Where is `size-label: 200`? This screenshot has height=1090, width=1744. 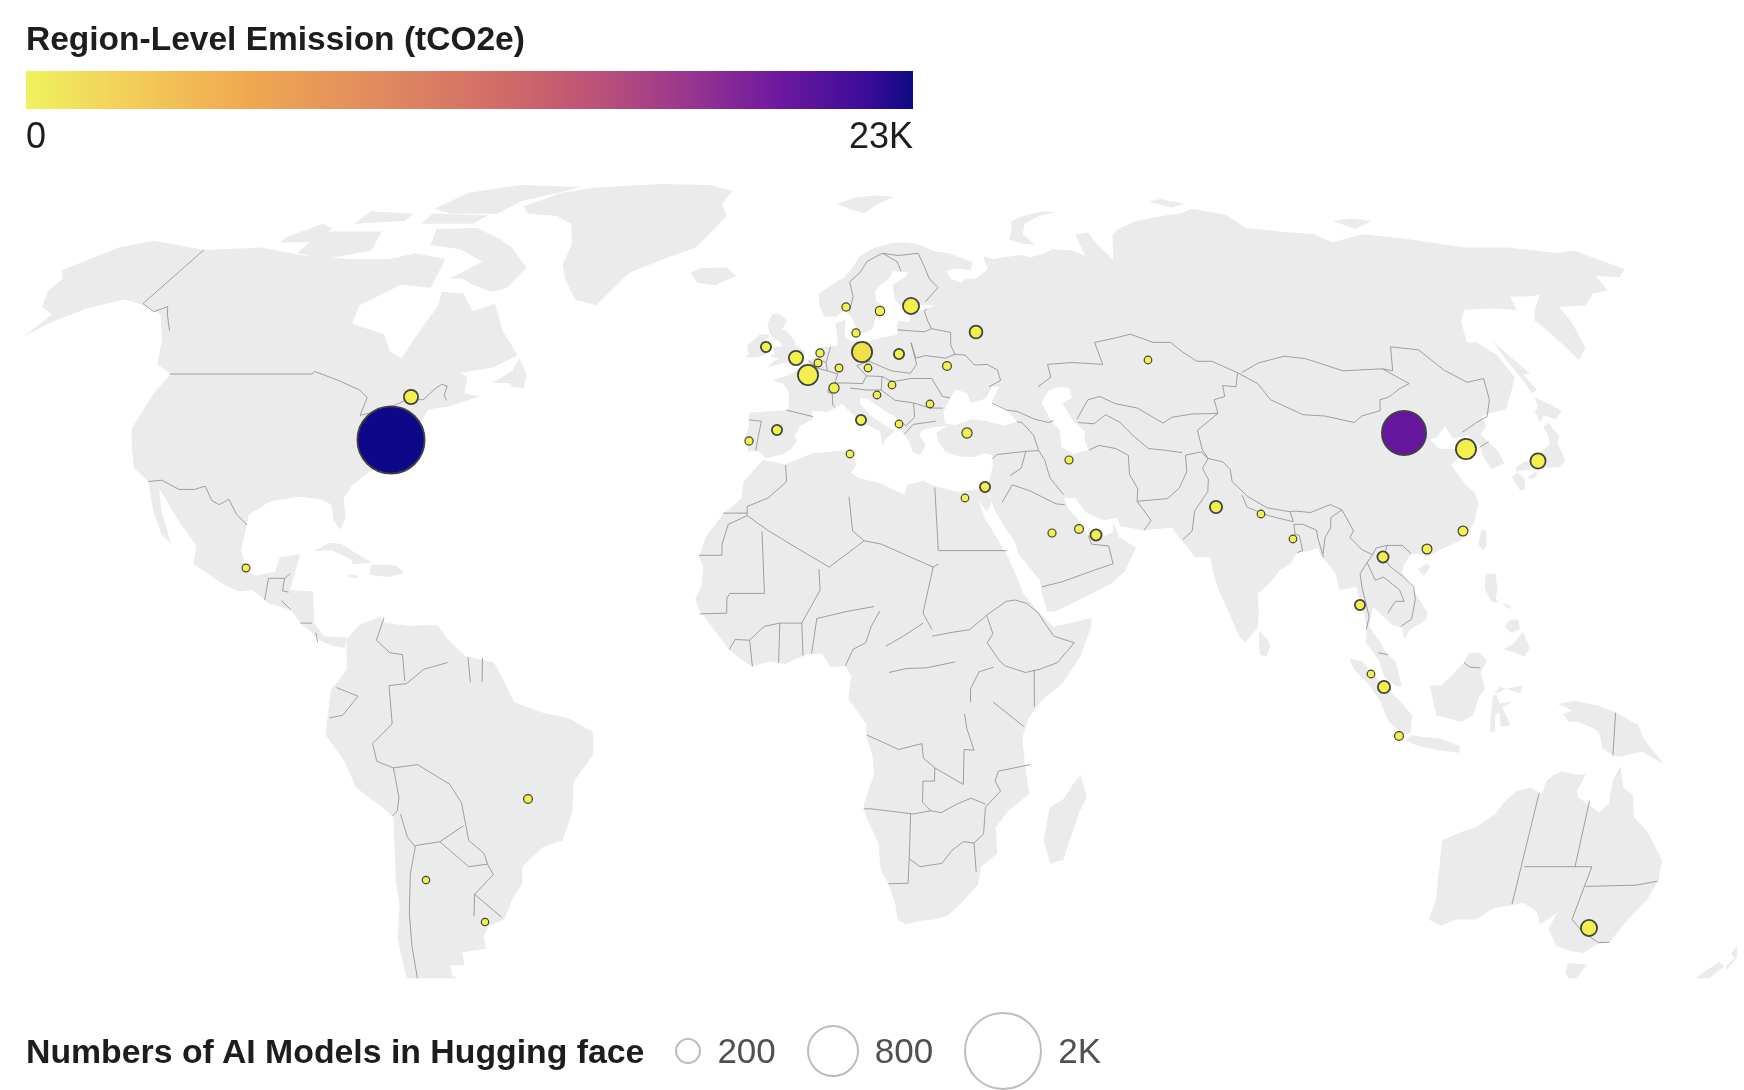
size-label: 200 is located at coordinates (746, 1050).